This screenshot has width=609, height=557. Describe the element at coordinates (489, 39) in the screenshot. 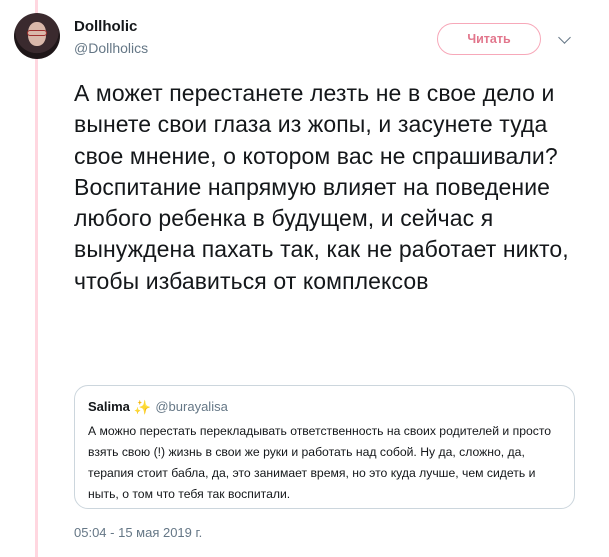

I see `follow-button: Читать` at that location.